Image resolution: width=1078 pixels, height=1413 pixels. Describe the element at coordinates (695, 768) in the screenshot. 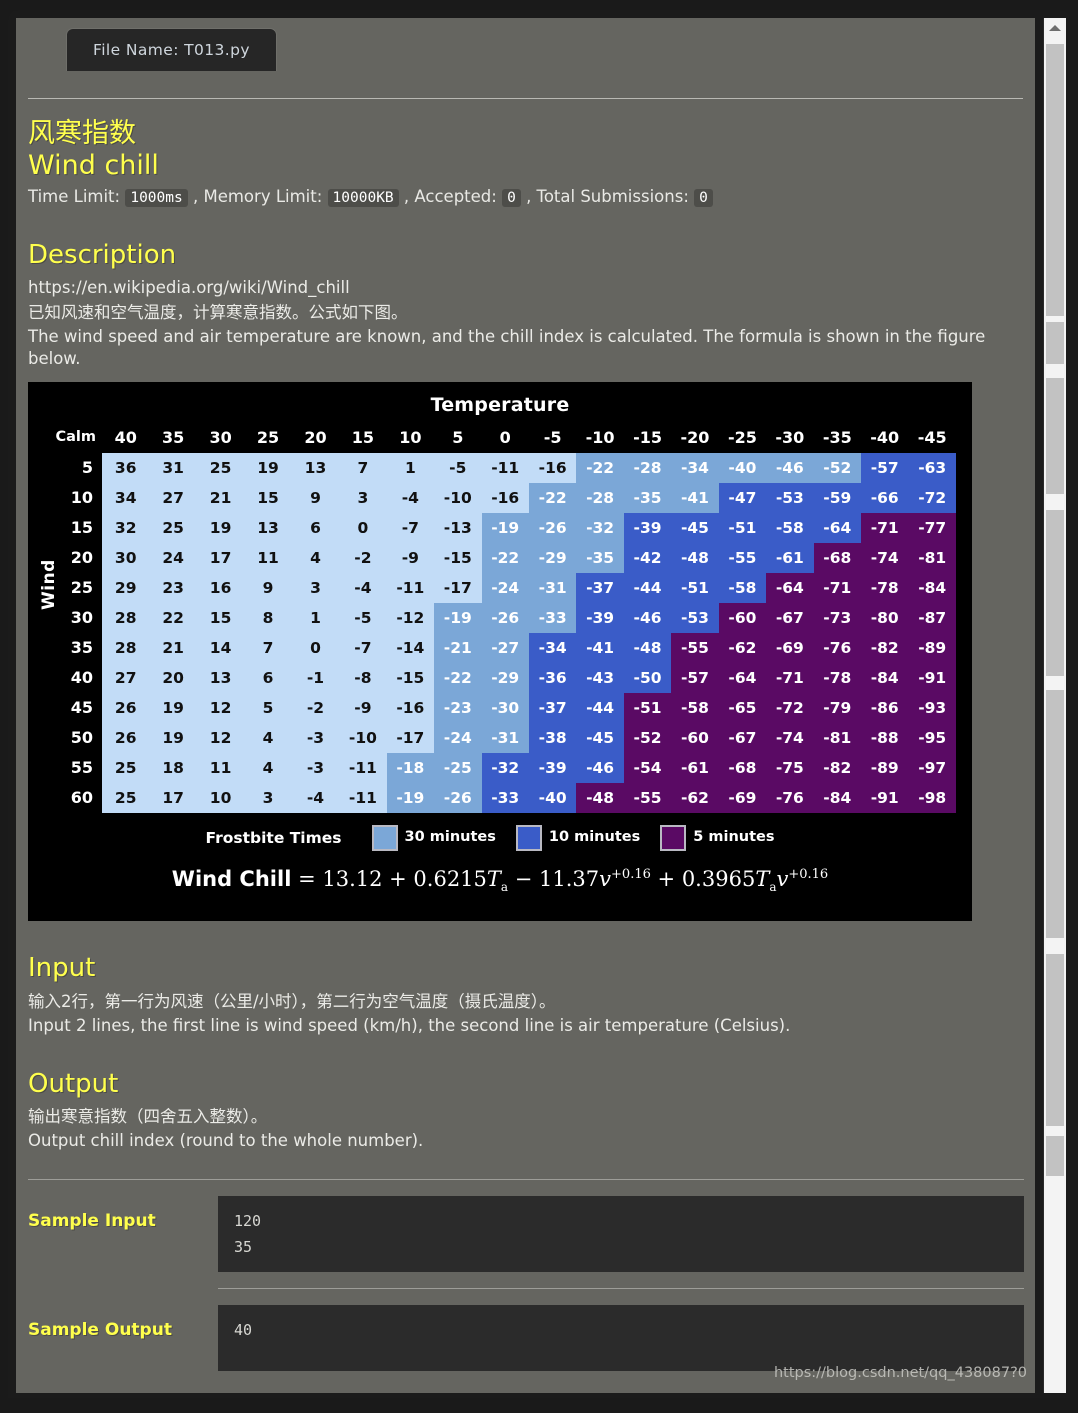

I see `wind-chill-cell: -61` at that location.